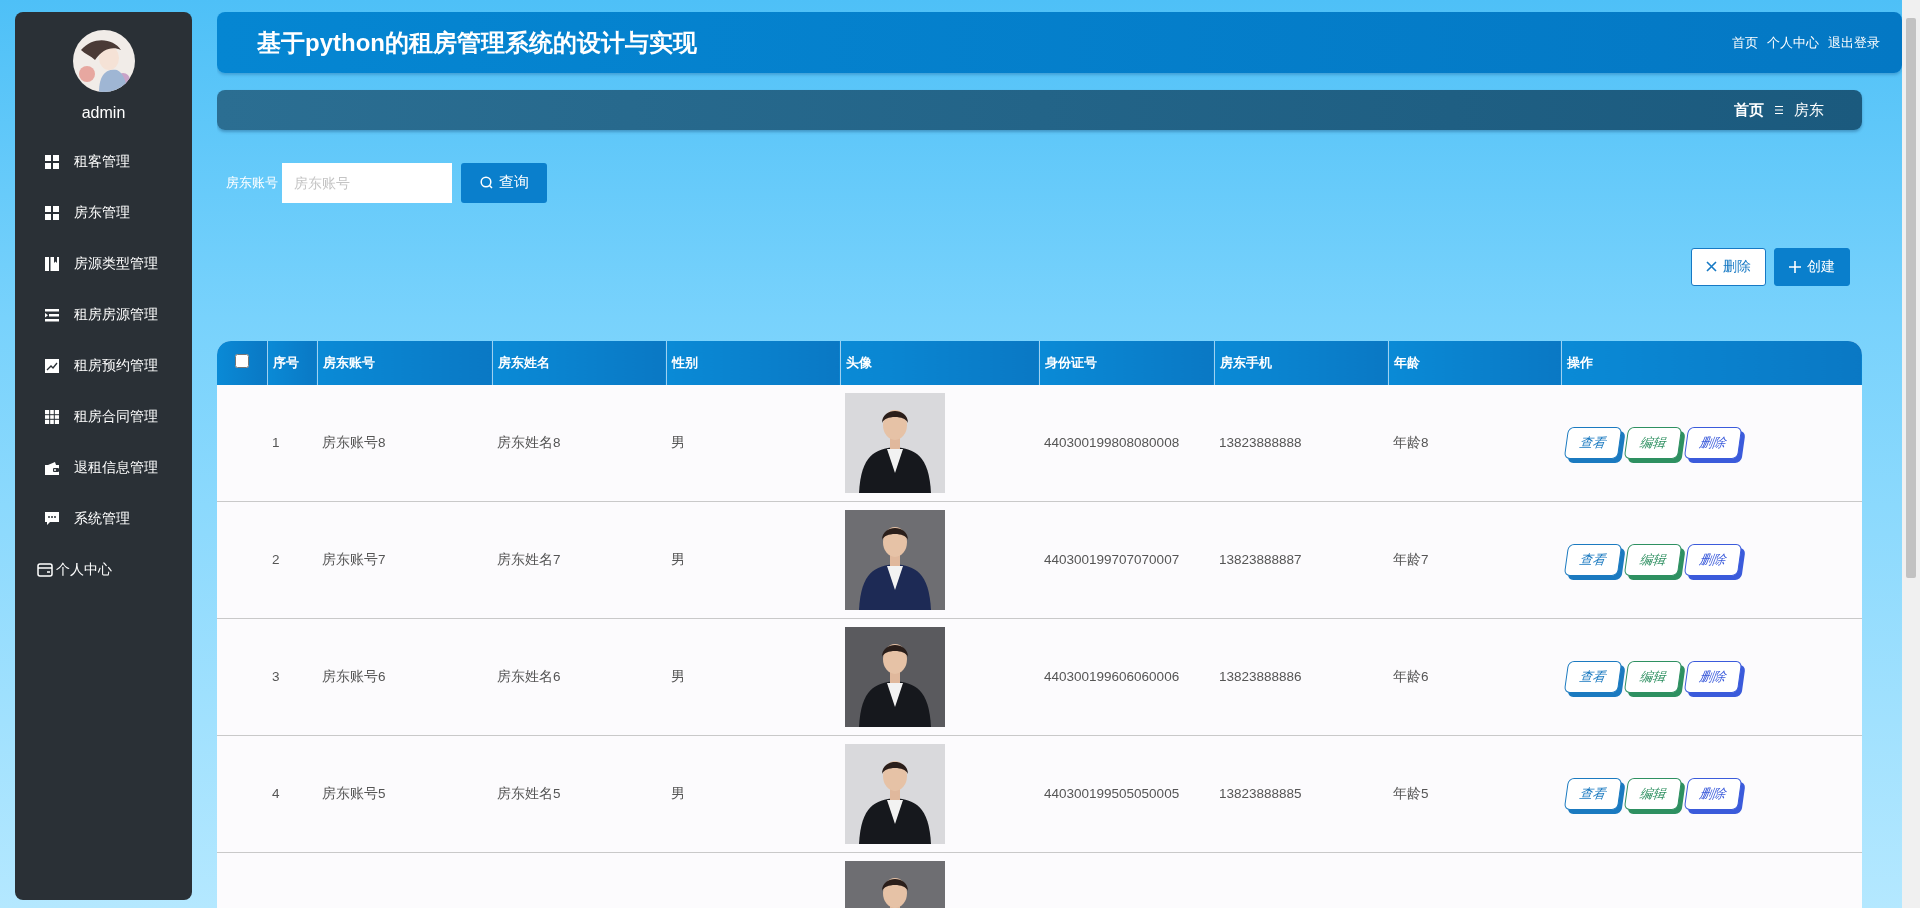  What do you see at coordinates (477, 42) in the screenshot?
I see `site-title: 基于python的租房管理系统的设计与实现` at bounding box center [477, 42].